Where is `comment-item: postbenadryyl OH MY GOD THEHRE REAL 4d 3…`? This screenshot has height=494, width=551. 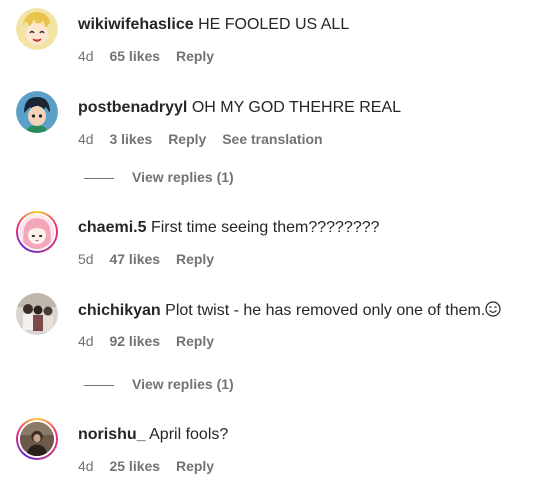
comment-item: postbenadryyl OH MY GOD THEHRE REAL 4d 3… is located at coordinates (283, 123).